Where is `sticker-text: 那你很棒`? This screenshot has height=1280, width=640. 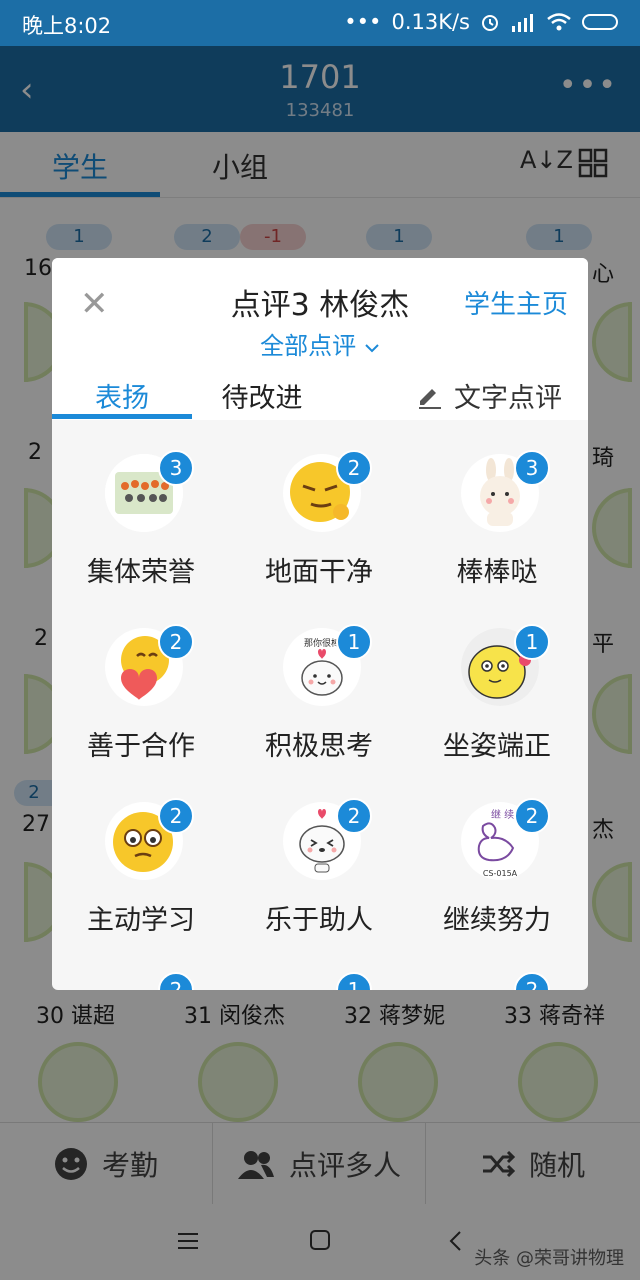
sticker-text: 那你很棒 is located at coordinates (322, 643).